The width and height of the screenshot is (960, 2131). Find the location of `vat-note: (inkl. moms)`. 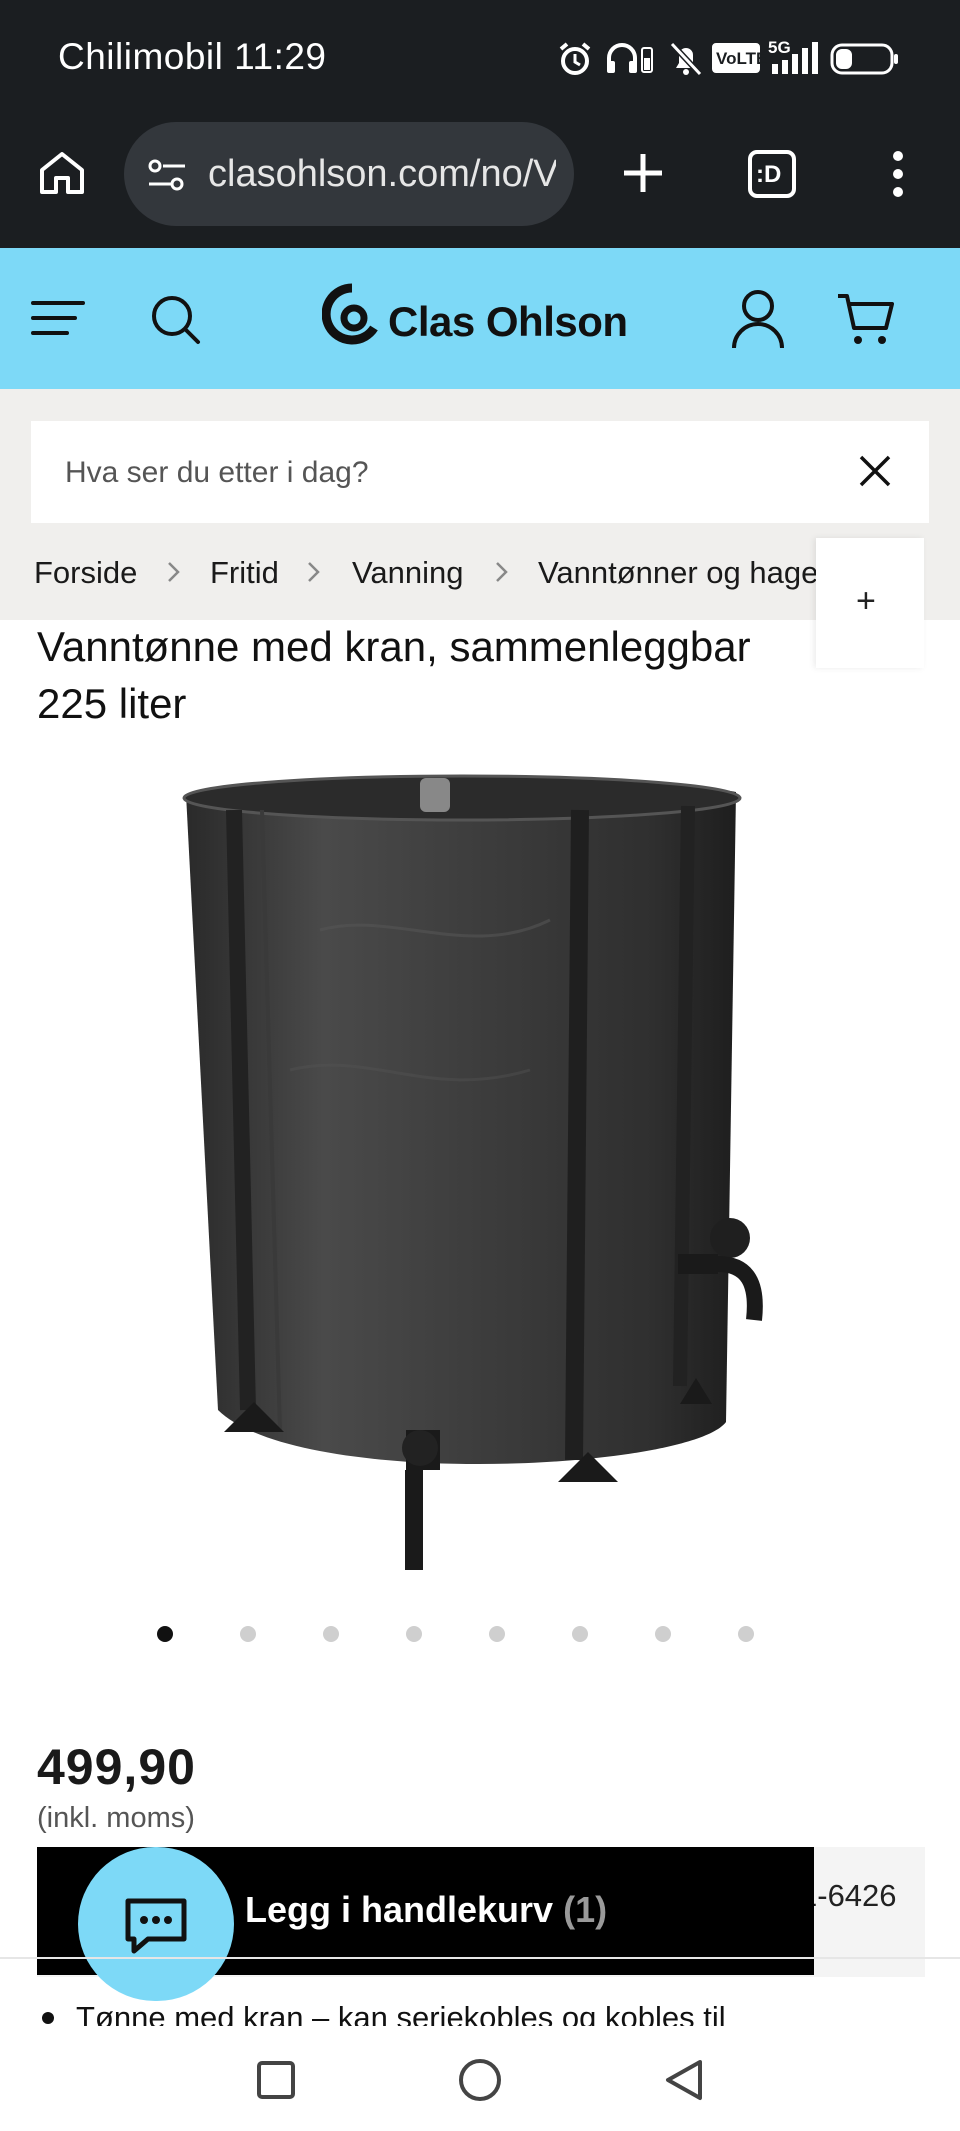

vat-note: (inkl. moms) is located at coordinates (116, 1818).